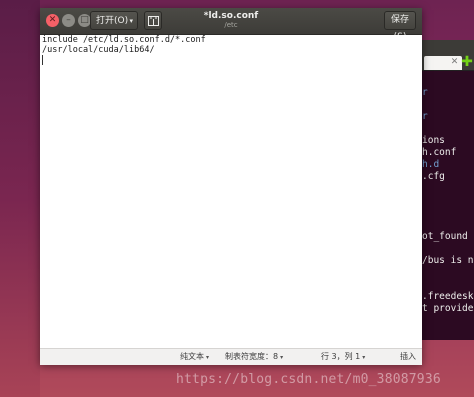 This screenshot has height=397, width=474. I want to click on cursor-position: 行 3，列 1 ▾, so click(343, 357).